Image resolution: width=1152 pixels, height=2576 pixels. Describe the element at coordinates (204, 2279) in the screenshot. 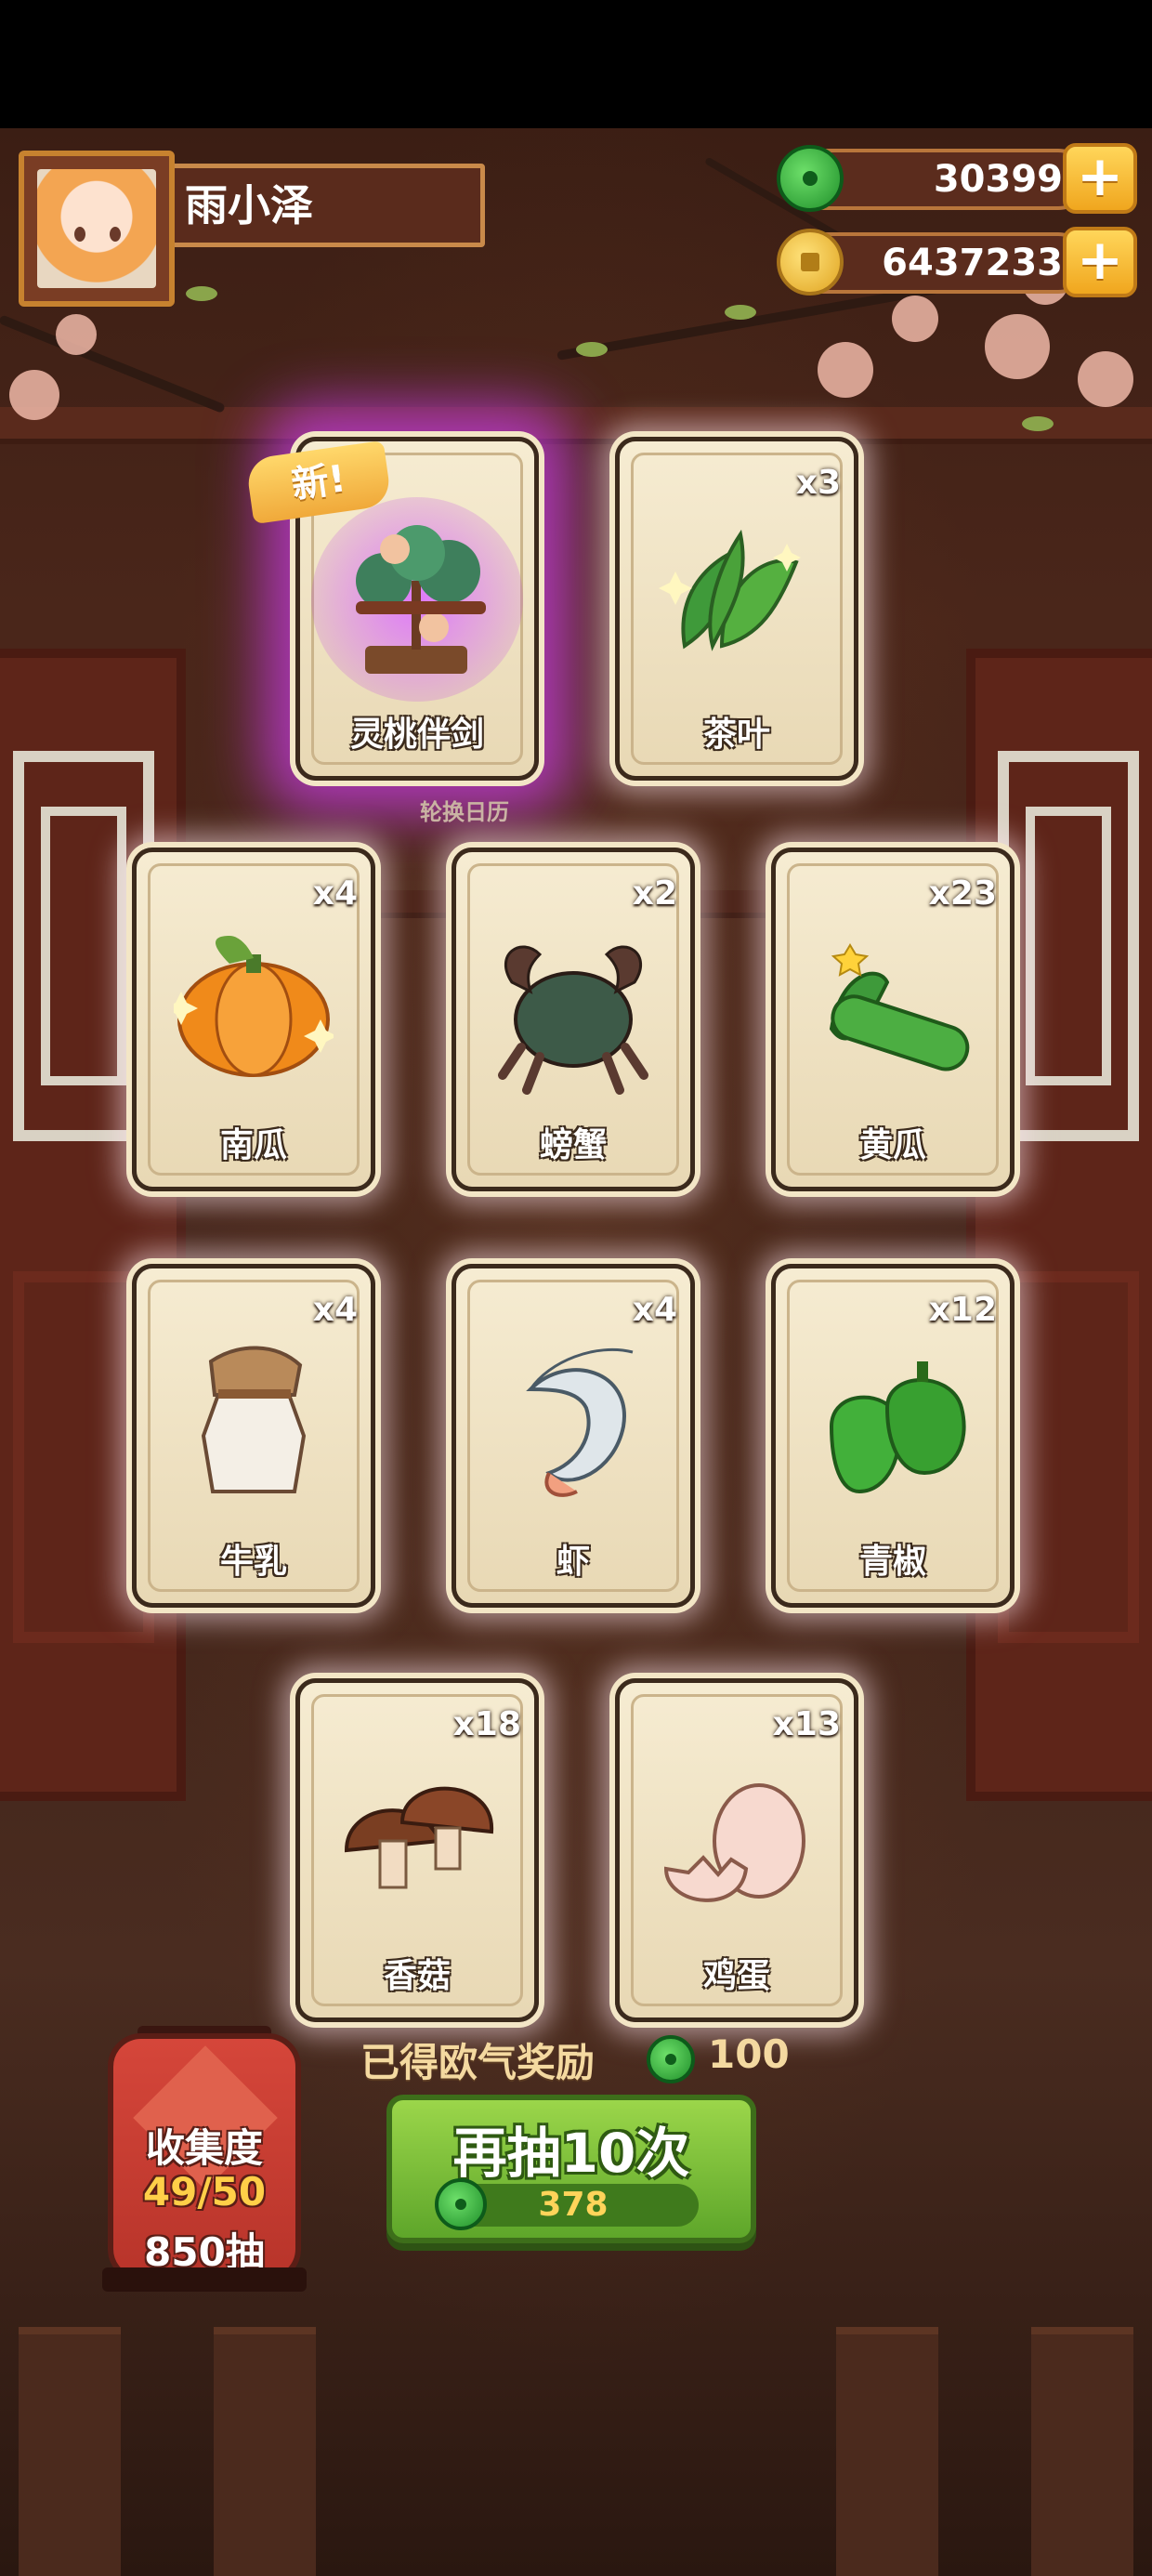

I see `lantern-stand` at that location.